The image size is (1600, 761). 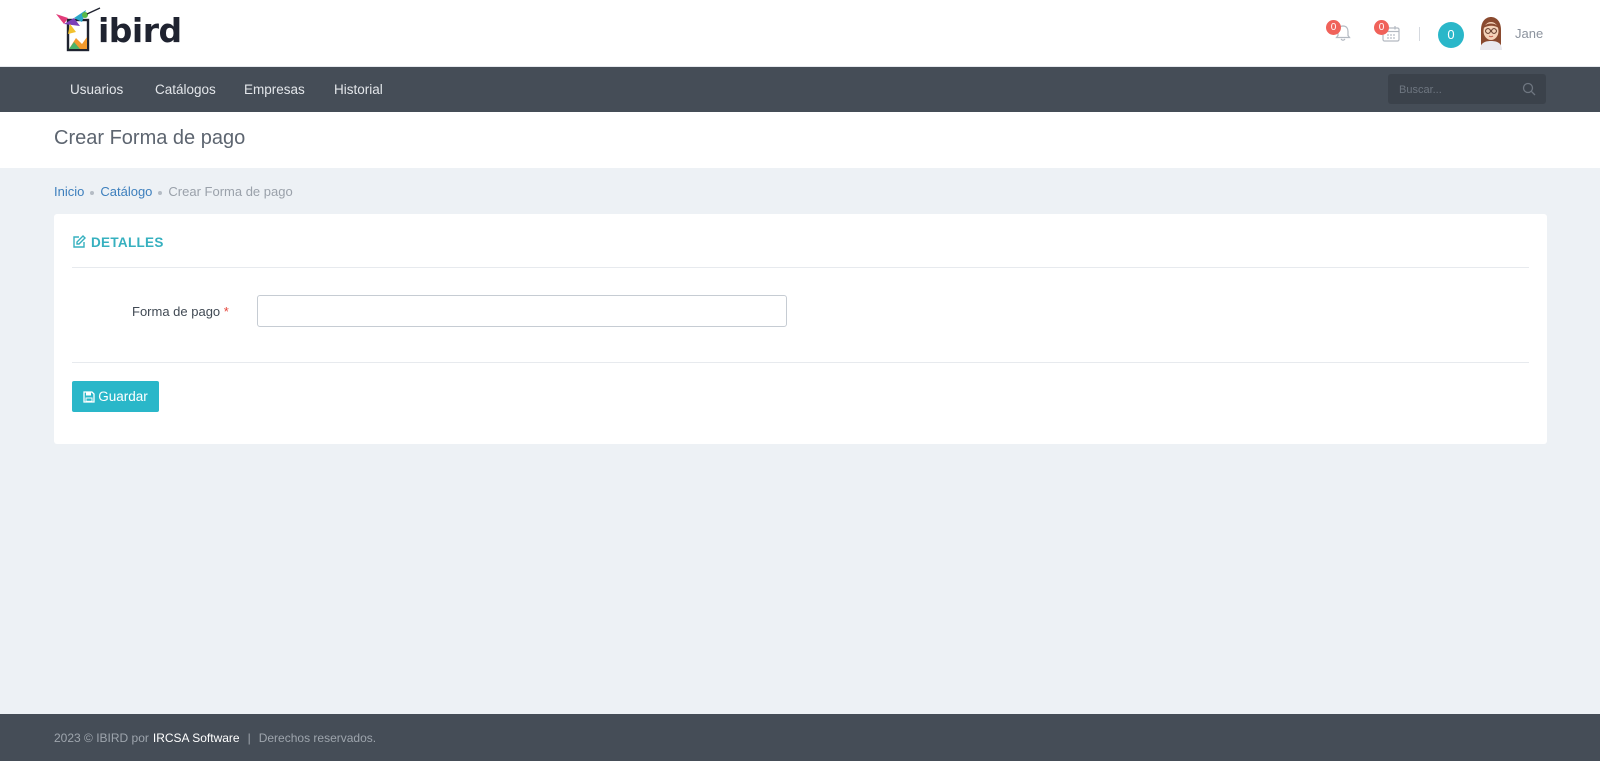 I want to click on forma-de-pago-input, so click(x=522, y=311).